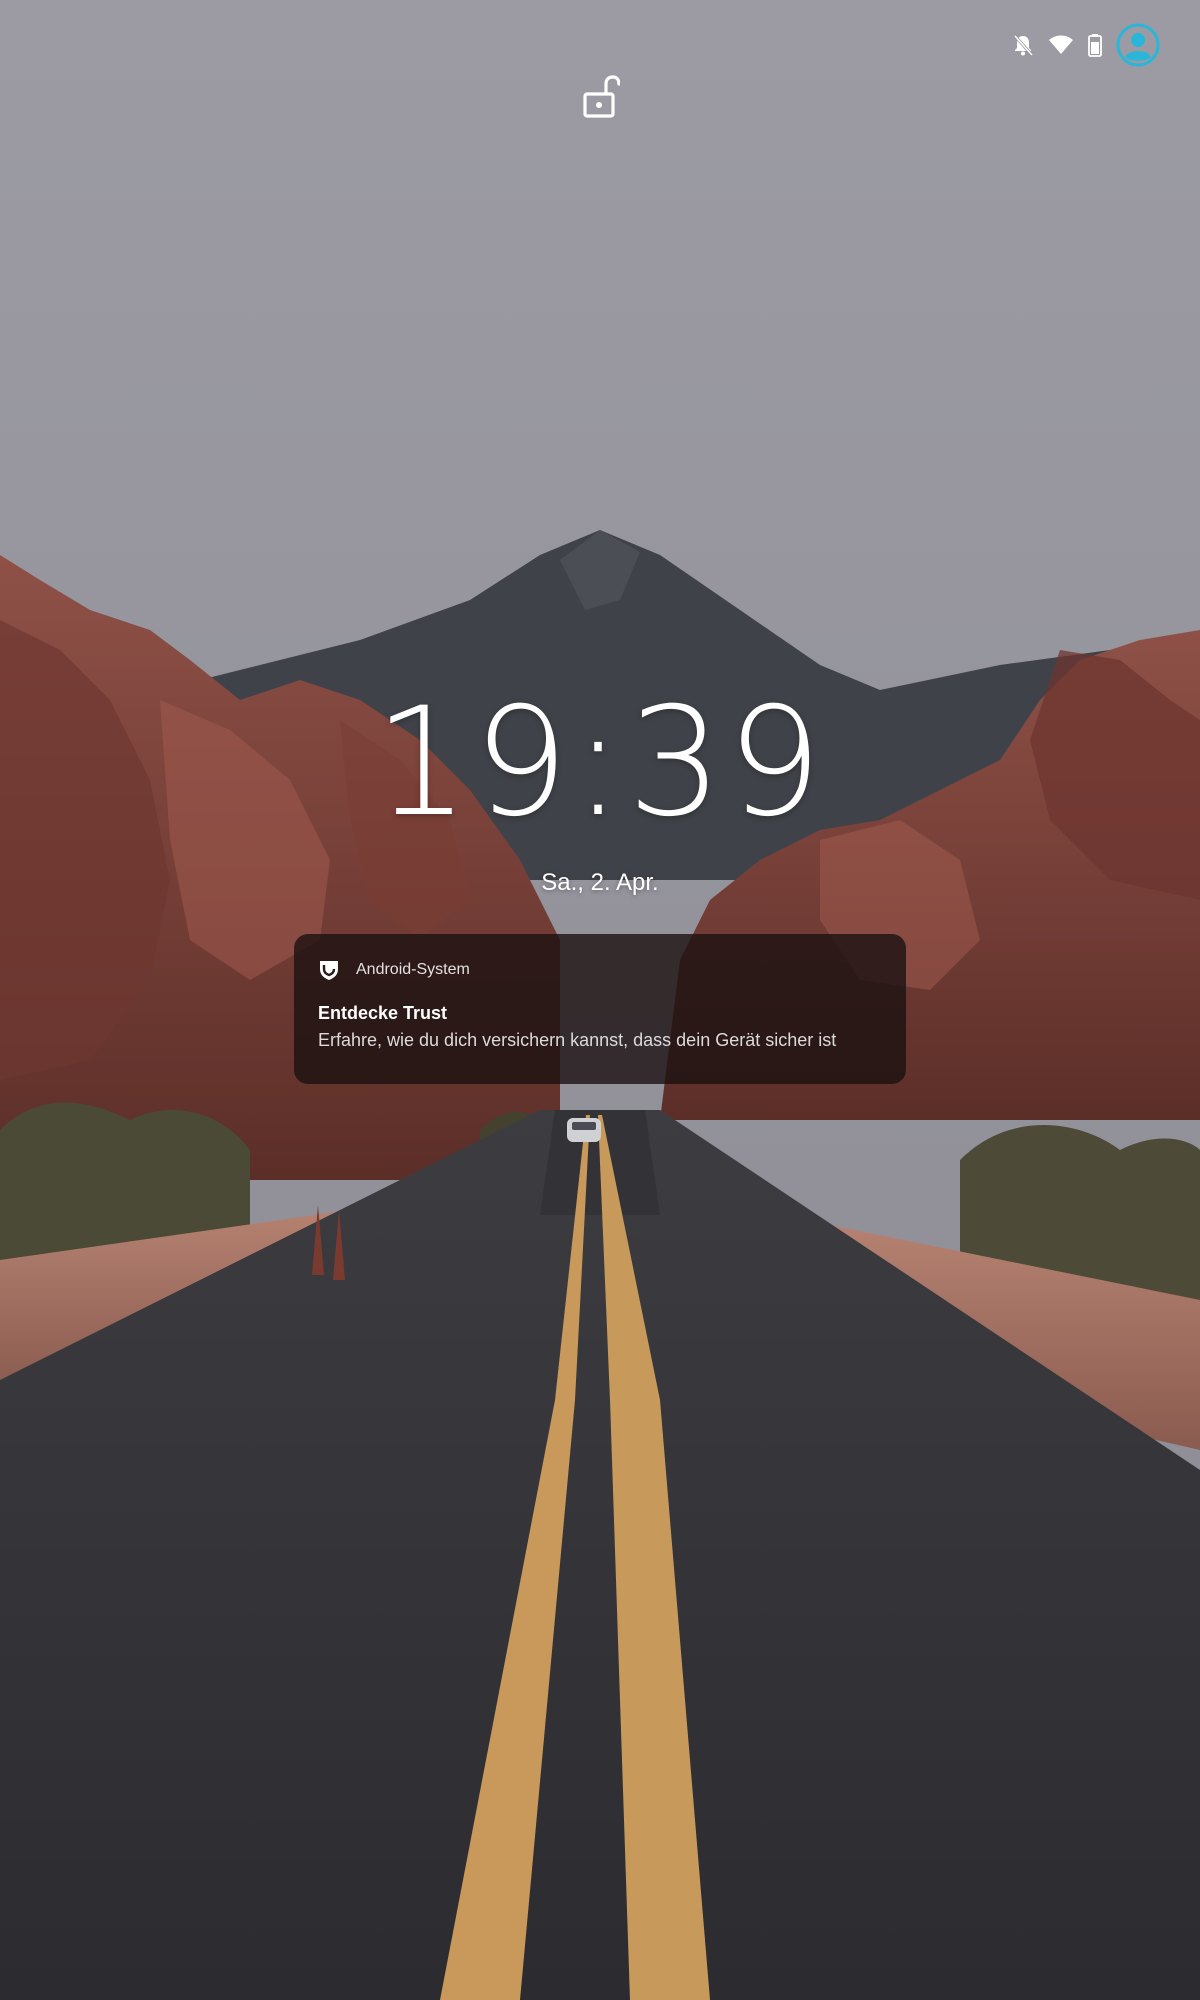 The height and width of the screenshot is (2000, 1200). What do you see at coordinates (1023, 45) in the screenshot?
I see `notifications-off-icon` at bounding box center [1023, 45].